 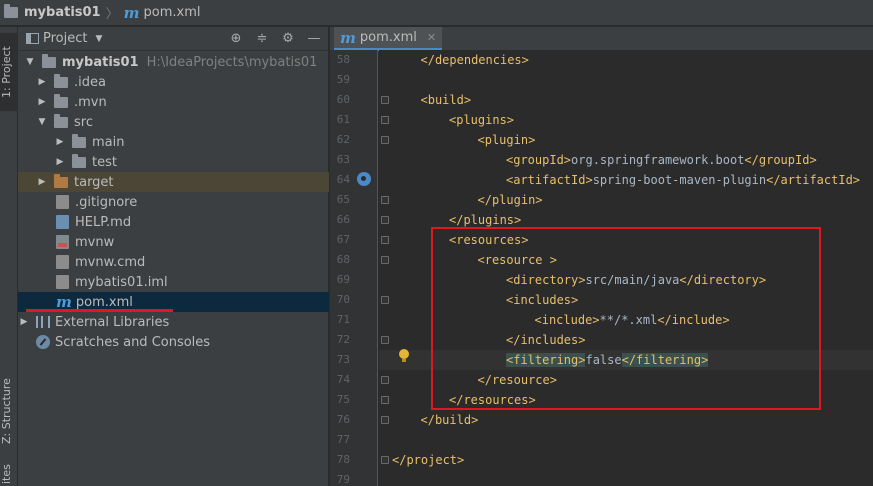 I want to click on line-number: 78, so click(x=343, y=459).